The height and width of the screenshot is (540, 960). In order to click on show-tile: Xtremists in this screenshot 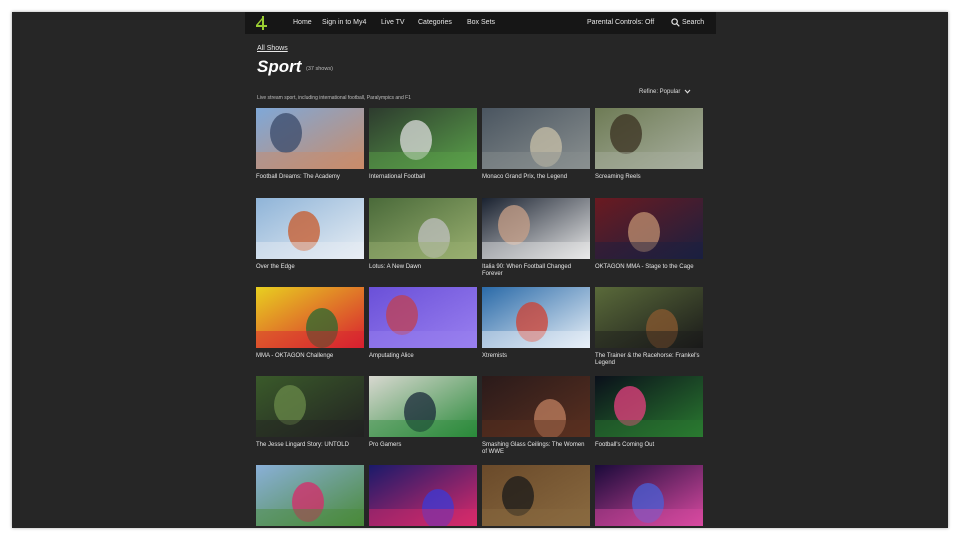, I will do `click(536, 323)`.